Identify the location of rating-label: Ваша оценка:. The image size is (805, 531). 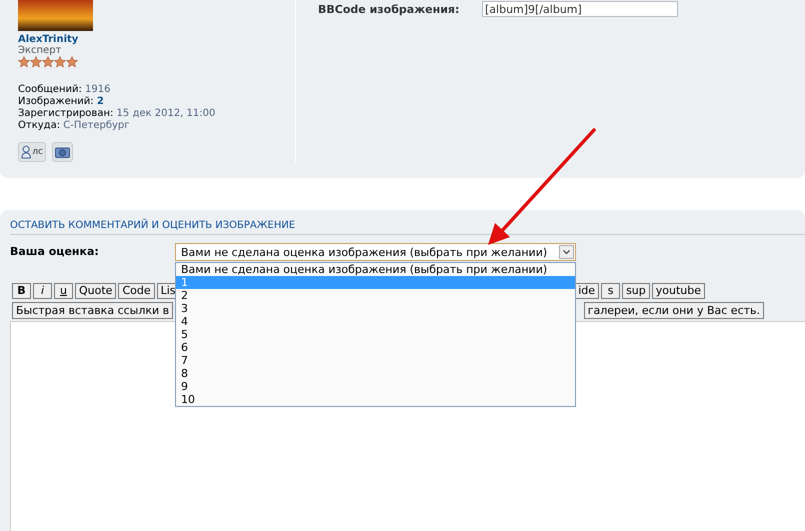
(55, 252).